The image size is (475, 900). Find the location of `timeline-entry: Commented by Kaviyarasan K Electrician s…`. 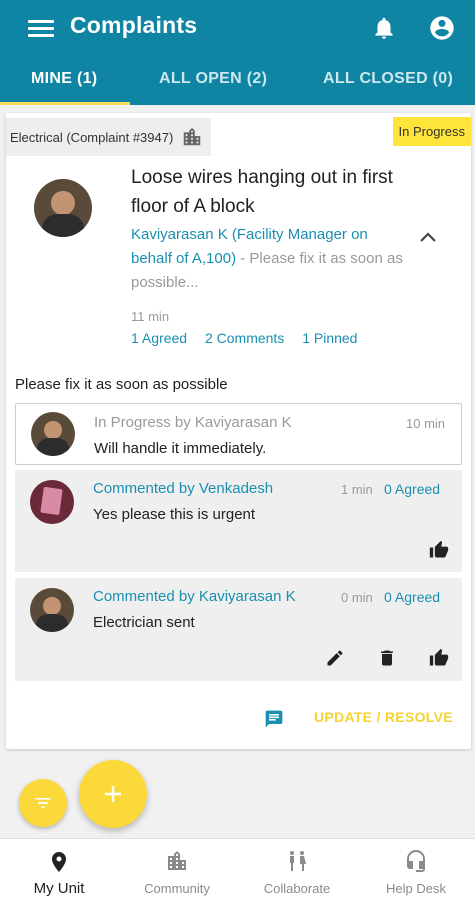

timeline-entry: Commented by Kaviyarasan K Electrician s… is located at coordinates (238, 629).